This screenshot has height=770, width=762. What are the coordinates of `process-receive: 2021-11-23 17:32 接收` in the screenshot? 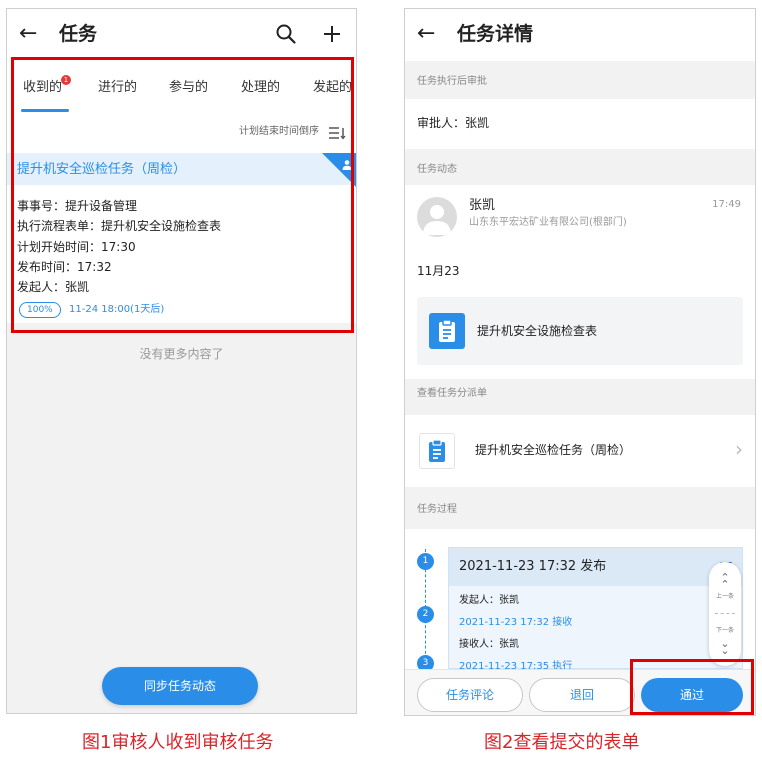 It's located at (516, 622).